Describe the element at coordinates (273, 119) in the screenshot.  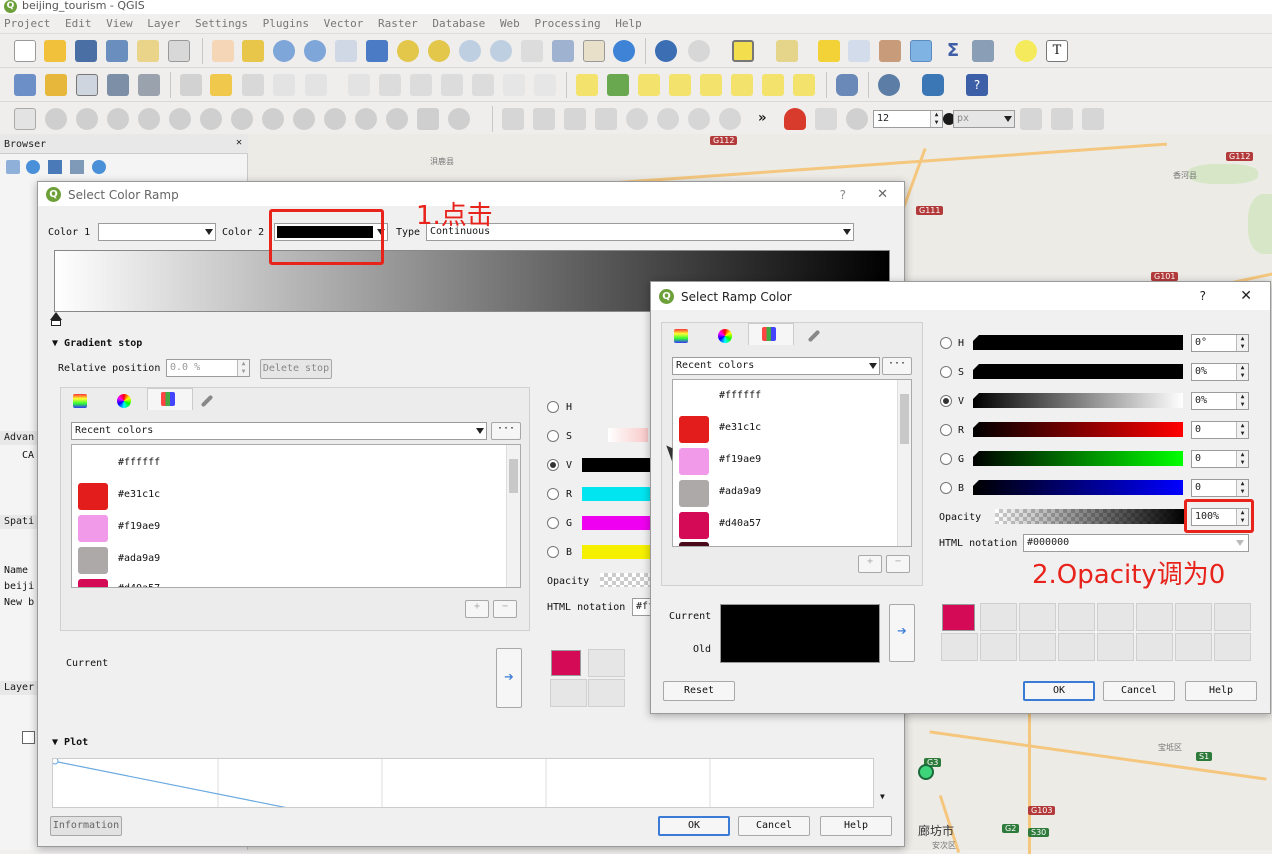
I see `adv-edit-8-icon` at that location.